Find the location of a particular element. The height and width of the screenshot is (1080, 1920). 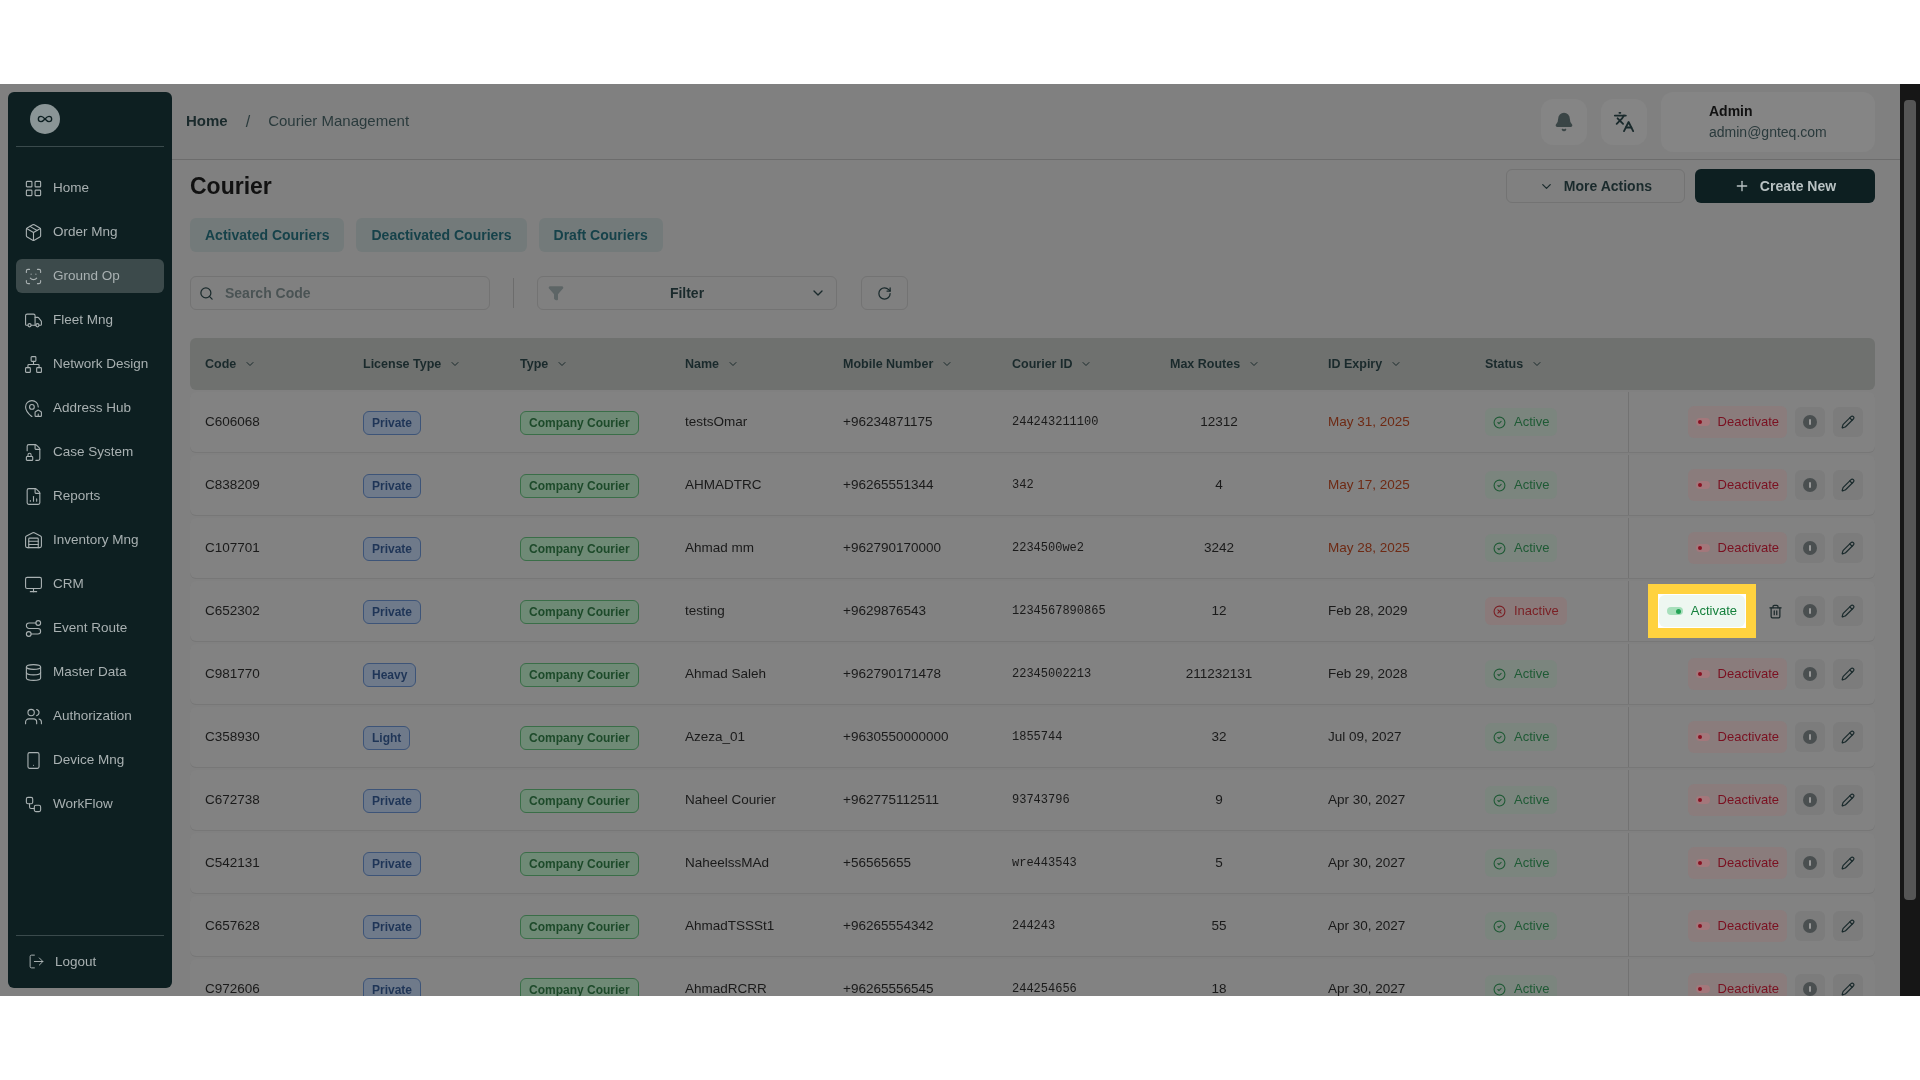

table-cell-text: 342 is located at coordinates (1023, 485).